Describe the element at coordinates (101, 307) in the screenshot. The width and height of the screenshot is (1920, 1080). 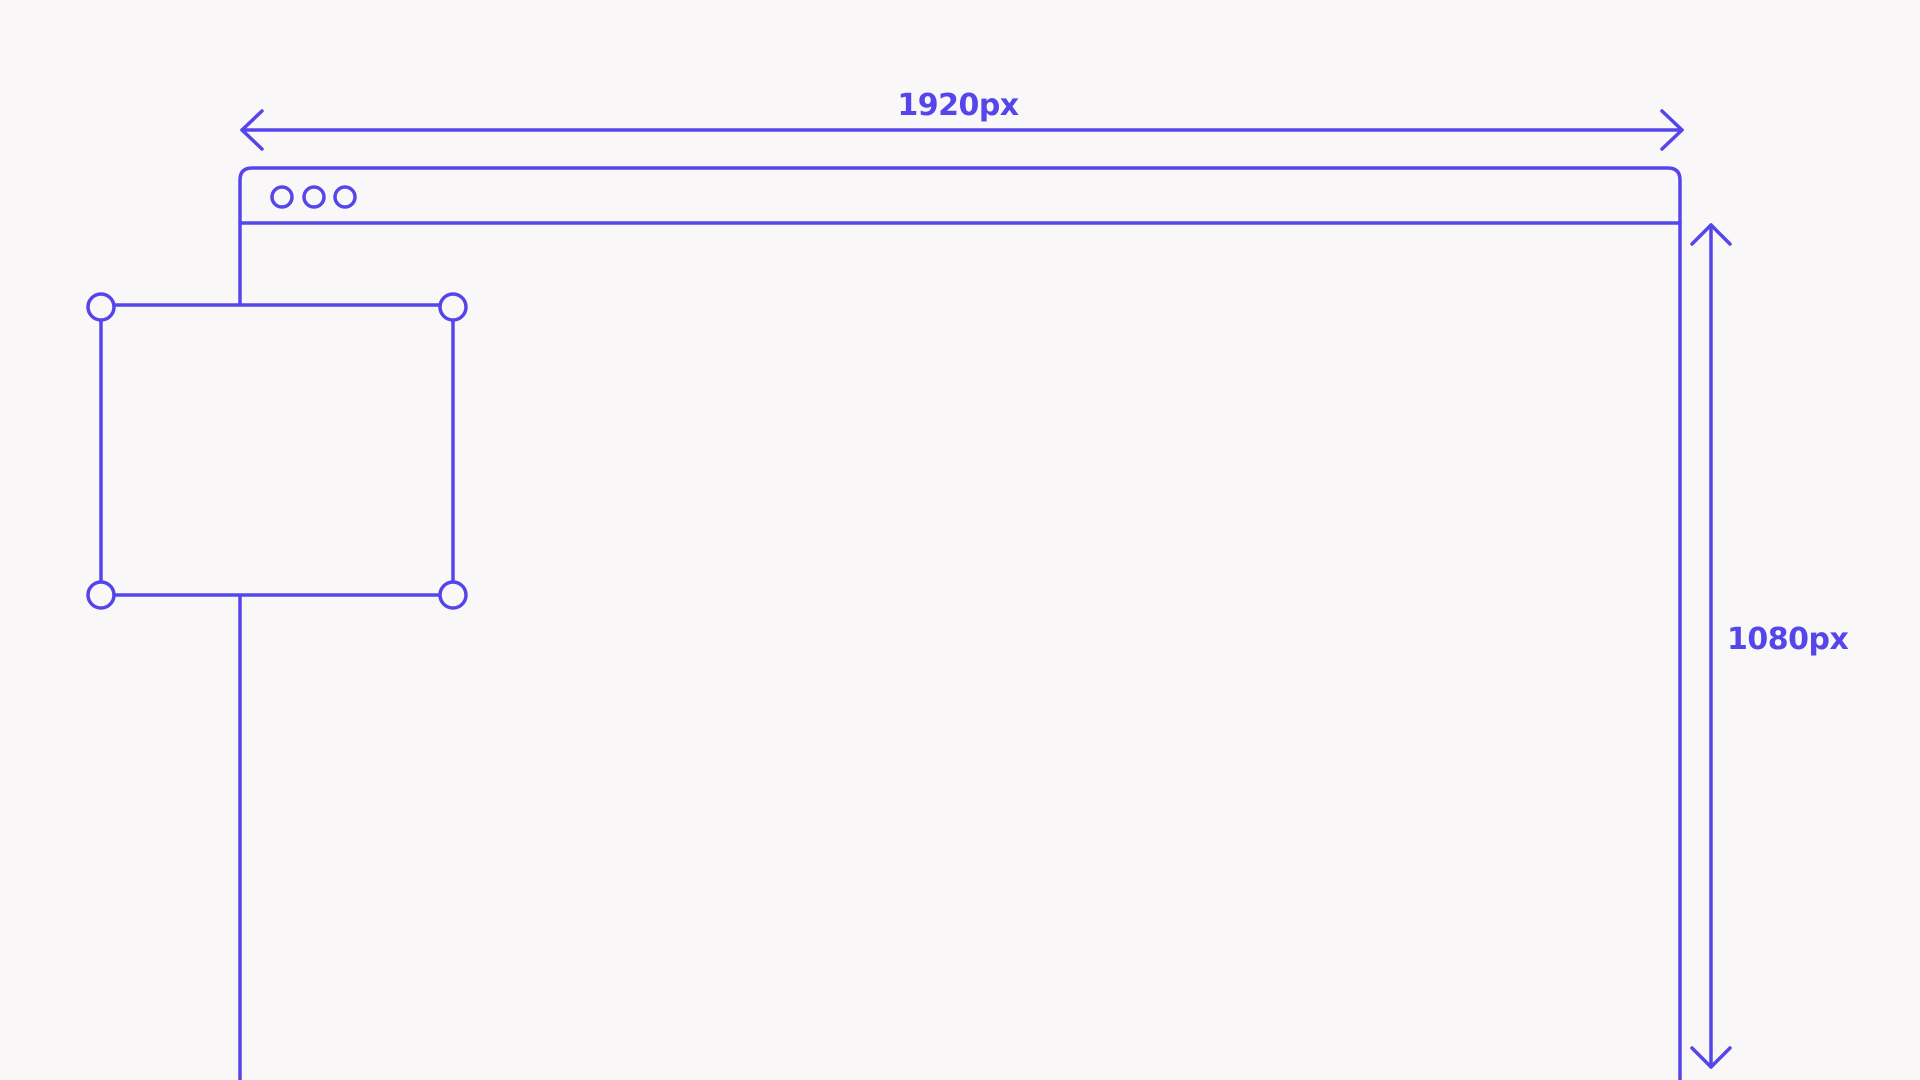
I see `resize-handle-top-left` at that location.